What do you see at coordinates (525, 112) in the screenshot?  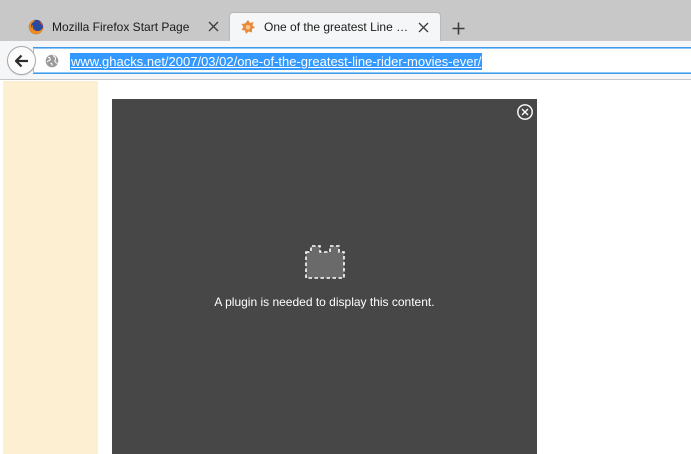 I see `close-circle-icon` at bounding box center [525, 112].